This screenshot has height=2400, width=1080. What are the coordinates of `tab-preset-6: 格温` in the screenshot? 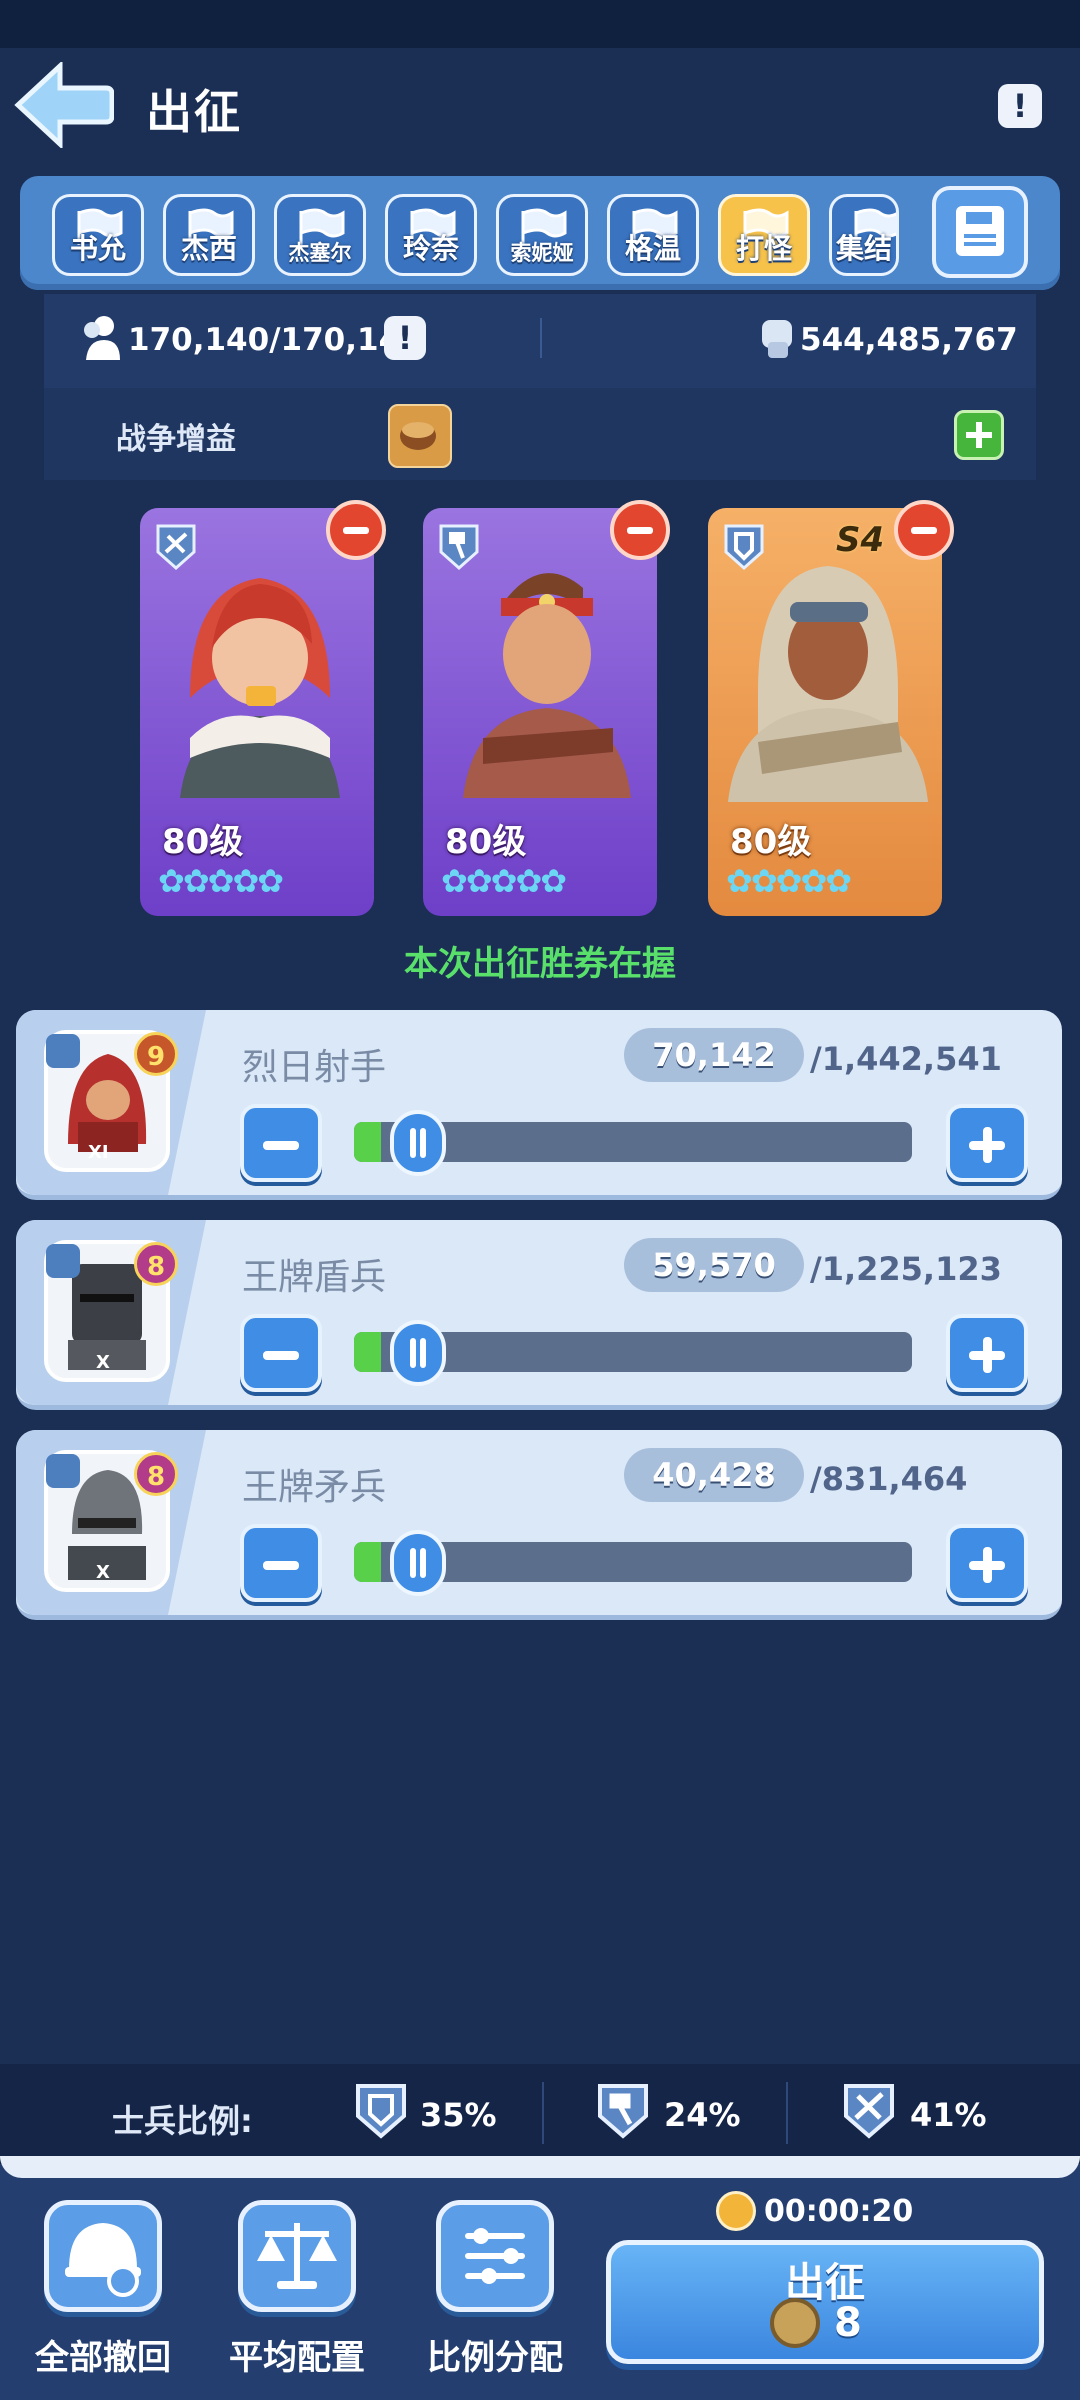 It's located at (653, 235).